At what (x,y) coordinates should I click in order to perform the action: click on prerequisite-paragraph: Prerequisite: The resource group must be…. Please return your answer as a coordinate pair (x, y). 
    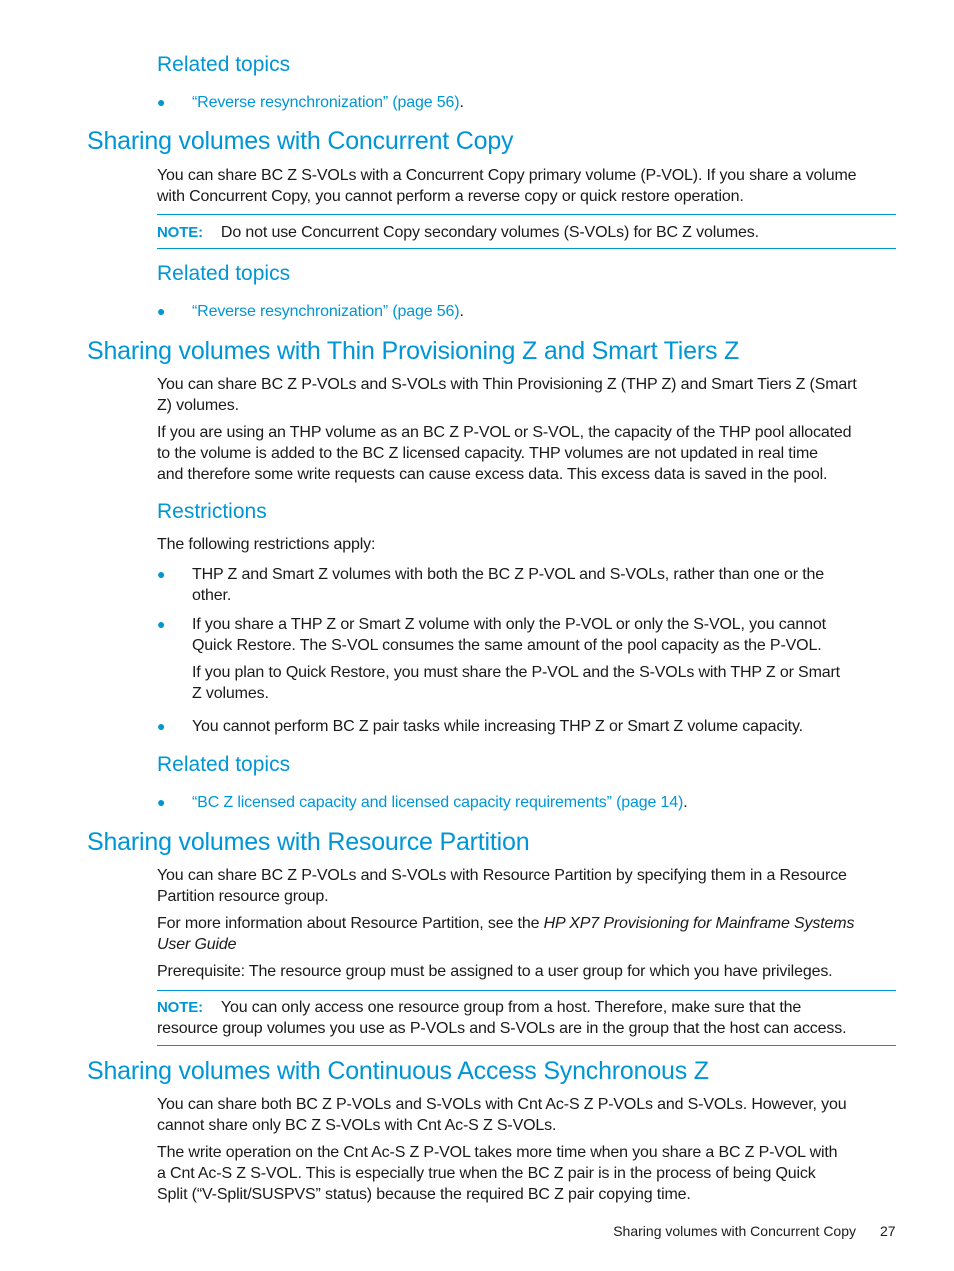
    Looking at the image, I should click on (495, 971).